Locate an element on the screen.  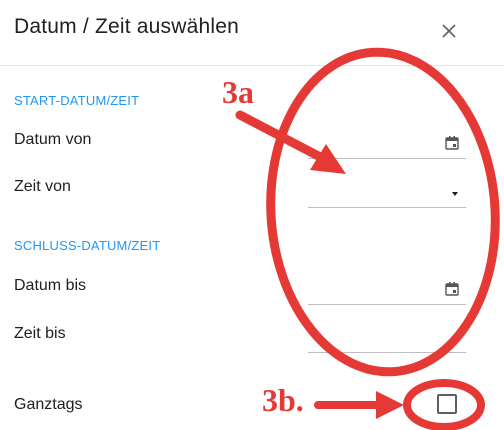
time-to-select is located at coordinates (387, 337).